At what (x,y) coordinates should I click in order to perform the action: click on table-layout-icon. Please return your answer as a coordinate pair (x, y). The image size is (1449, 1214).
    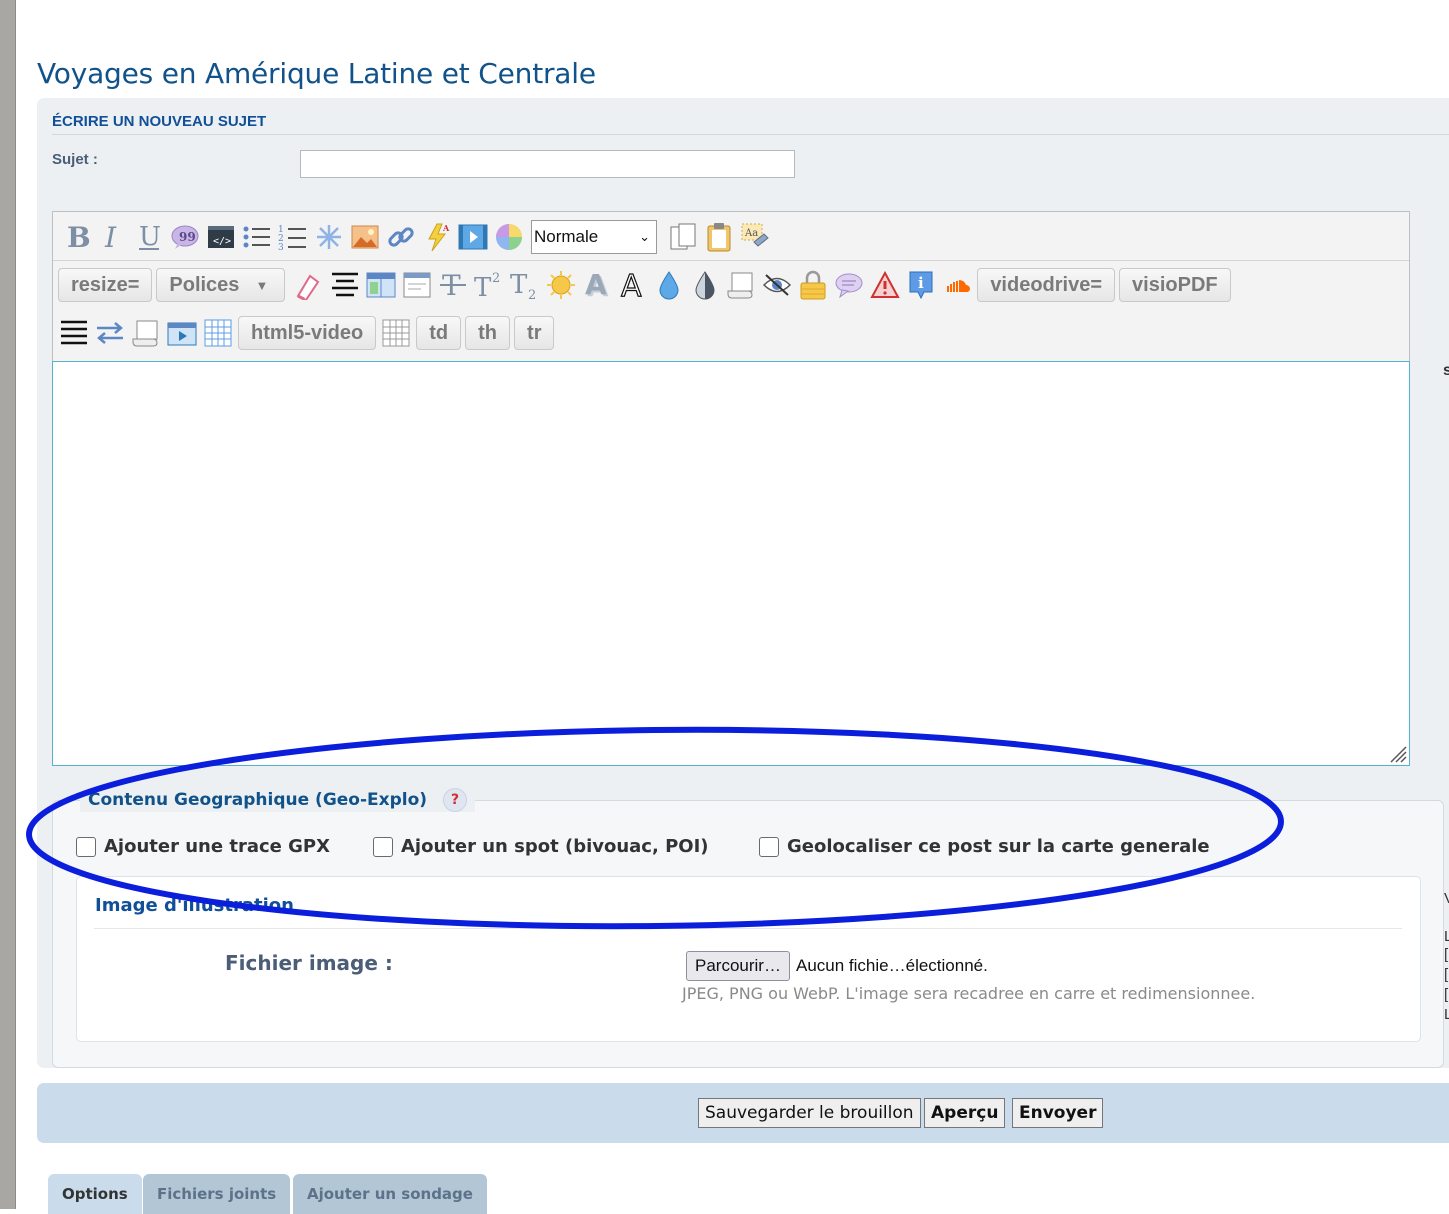
    Looking at the image, I should click on (381, 285).